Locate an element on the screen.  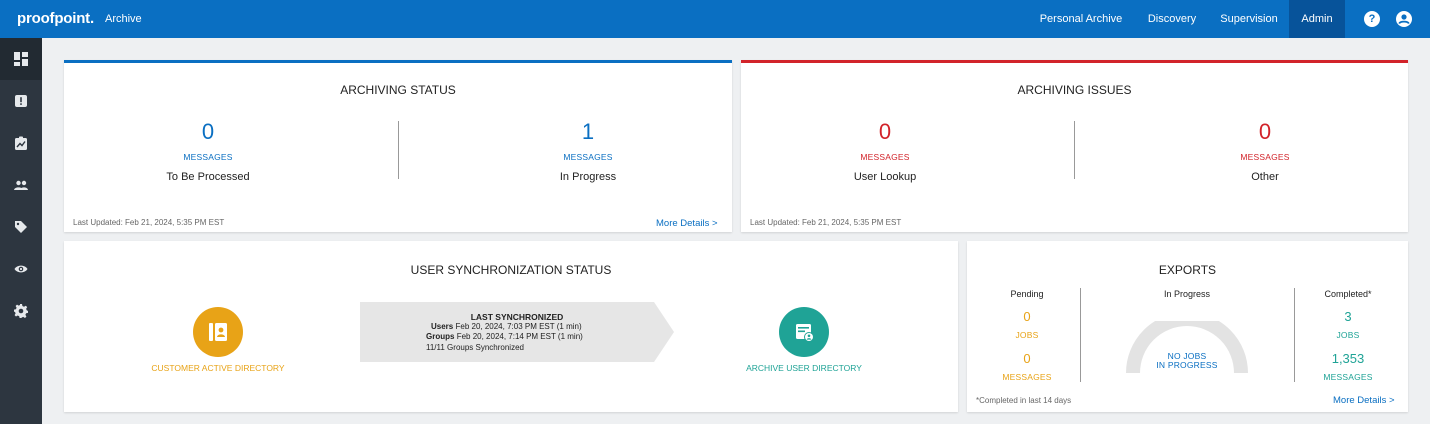
groups-sync-row: Groups Feb 20, 2024, 7:14 PM EST (1 min) is located at coordinates (504, 336).